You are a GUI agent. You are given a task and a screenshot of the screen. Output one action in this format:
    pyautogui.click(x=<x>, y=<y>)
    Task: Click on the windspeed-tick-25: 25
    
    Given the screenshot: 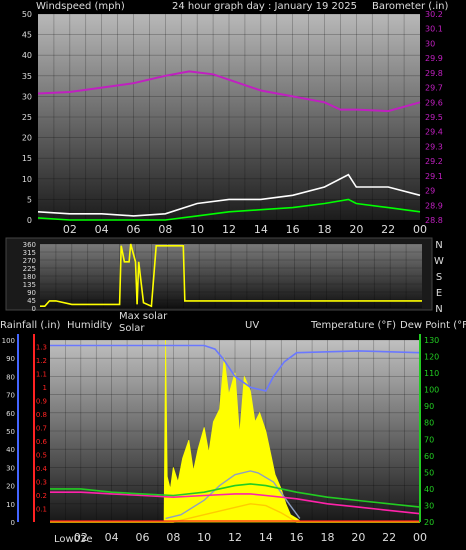 What is the action you would take?
    pyautogui.click(x=27, y=117)
    